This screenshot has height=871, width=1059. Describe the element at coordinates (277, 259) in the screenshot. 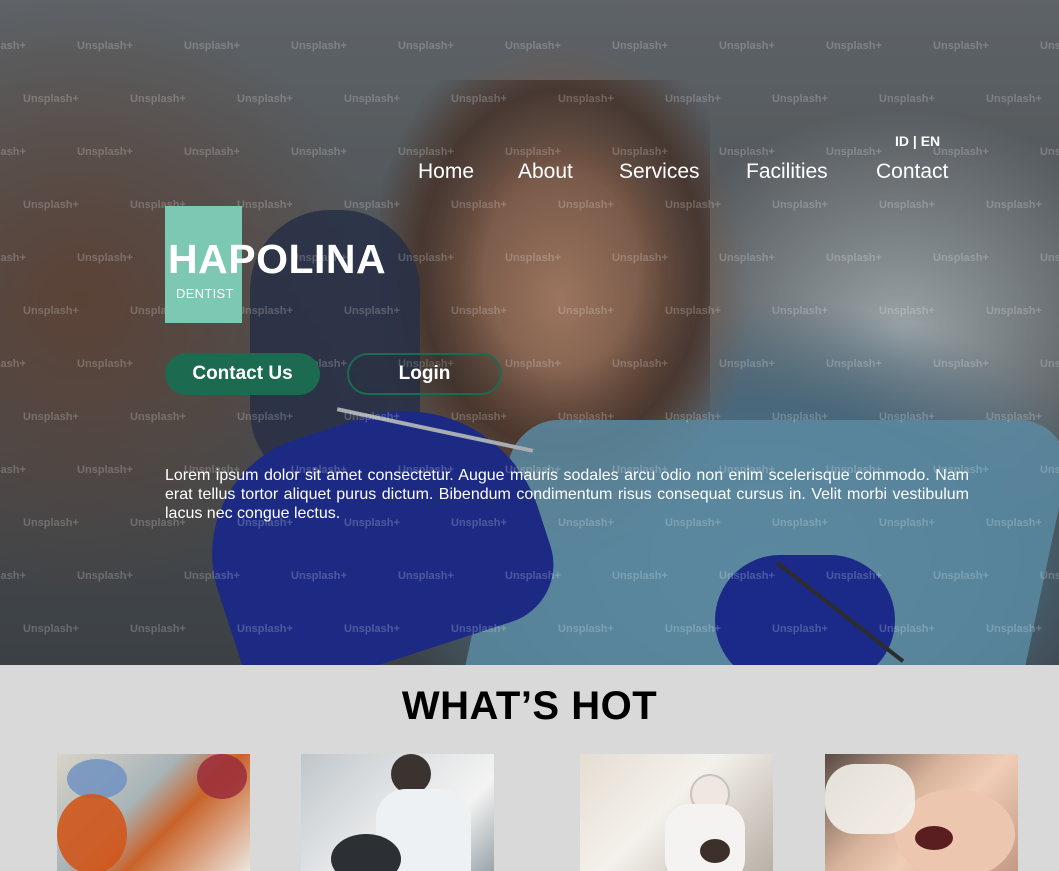

I see `brand-title: HAPOLINA` at that location.